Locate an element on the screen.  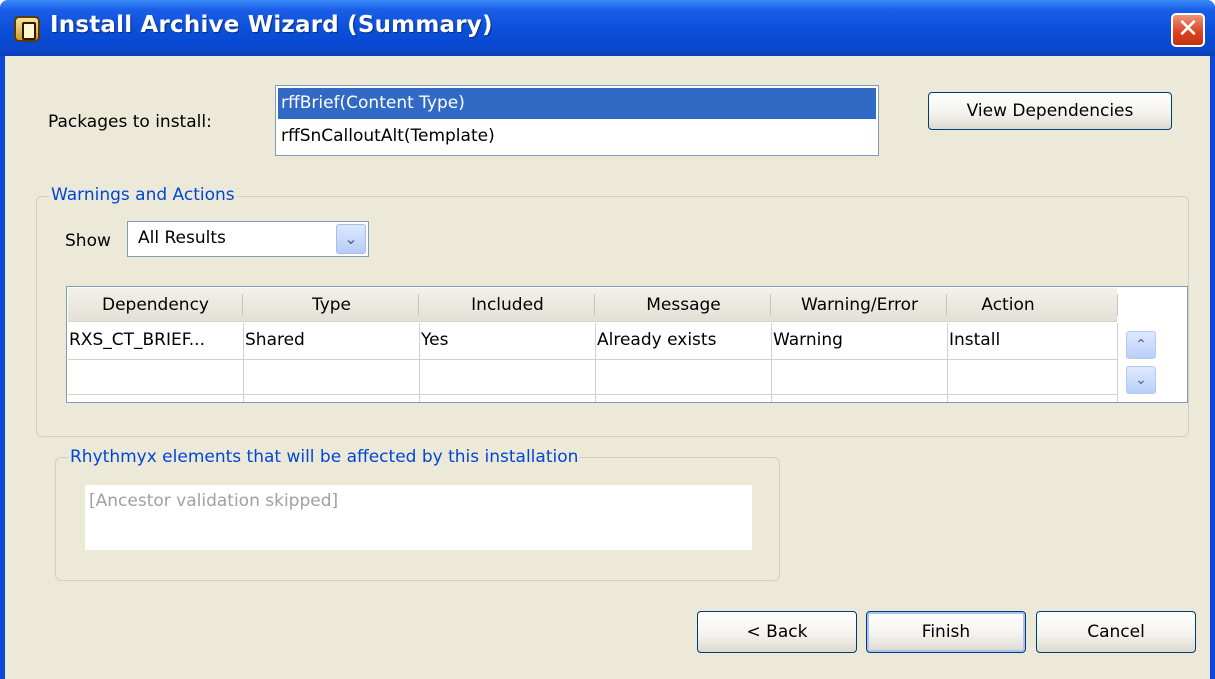
cell-type: Shared is located at coordinates (275, 340).